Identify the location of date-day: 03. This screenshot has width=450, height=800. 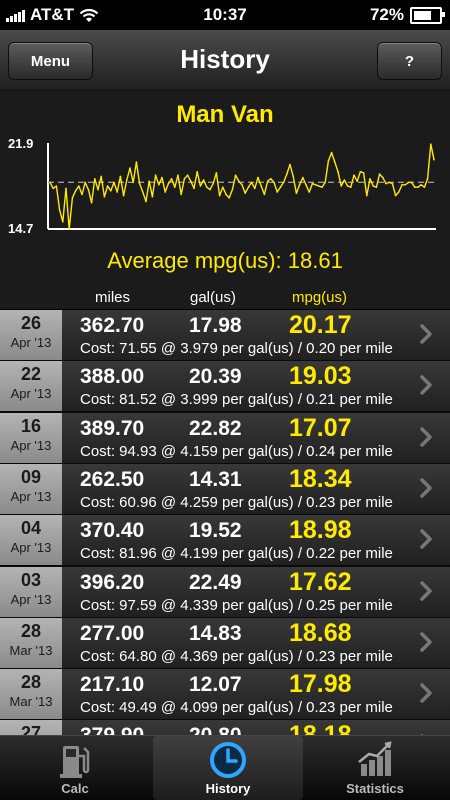
(31, 579).